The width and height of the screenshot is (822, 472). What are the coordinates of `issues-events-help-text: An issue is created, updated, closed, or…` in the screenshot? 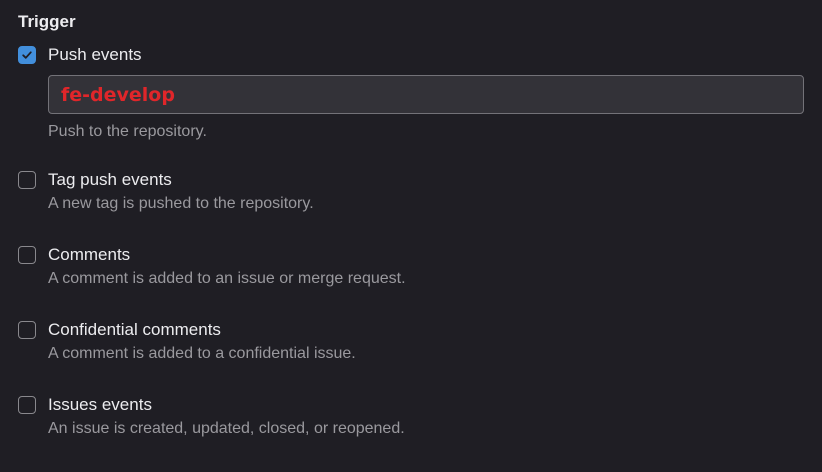 It's located at (226, 428).